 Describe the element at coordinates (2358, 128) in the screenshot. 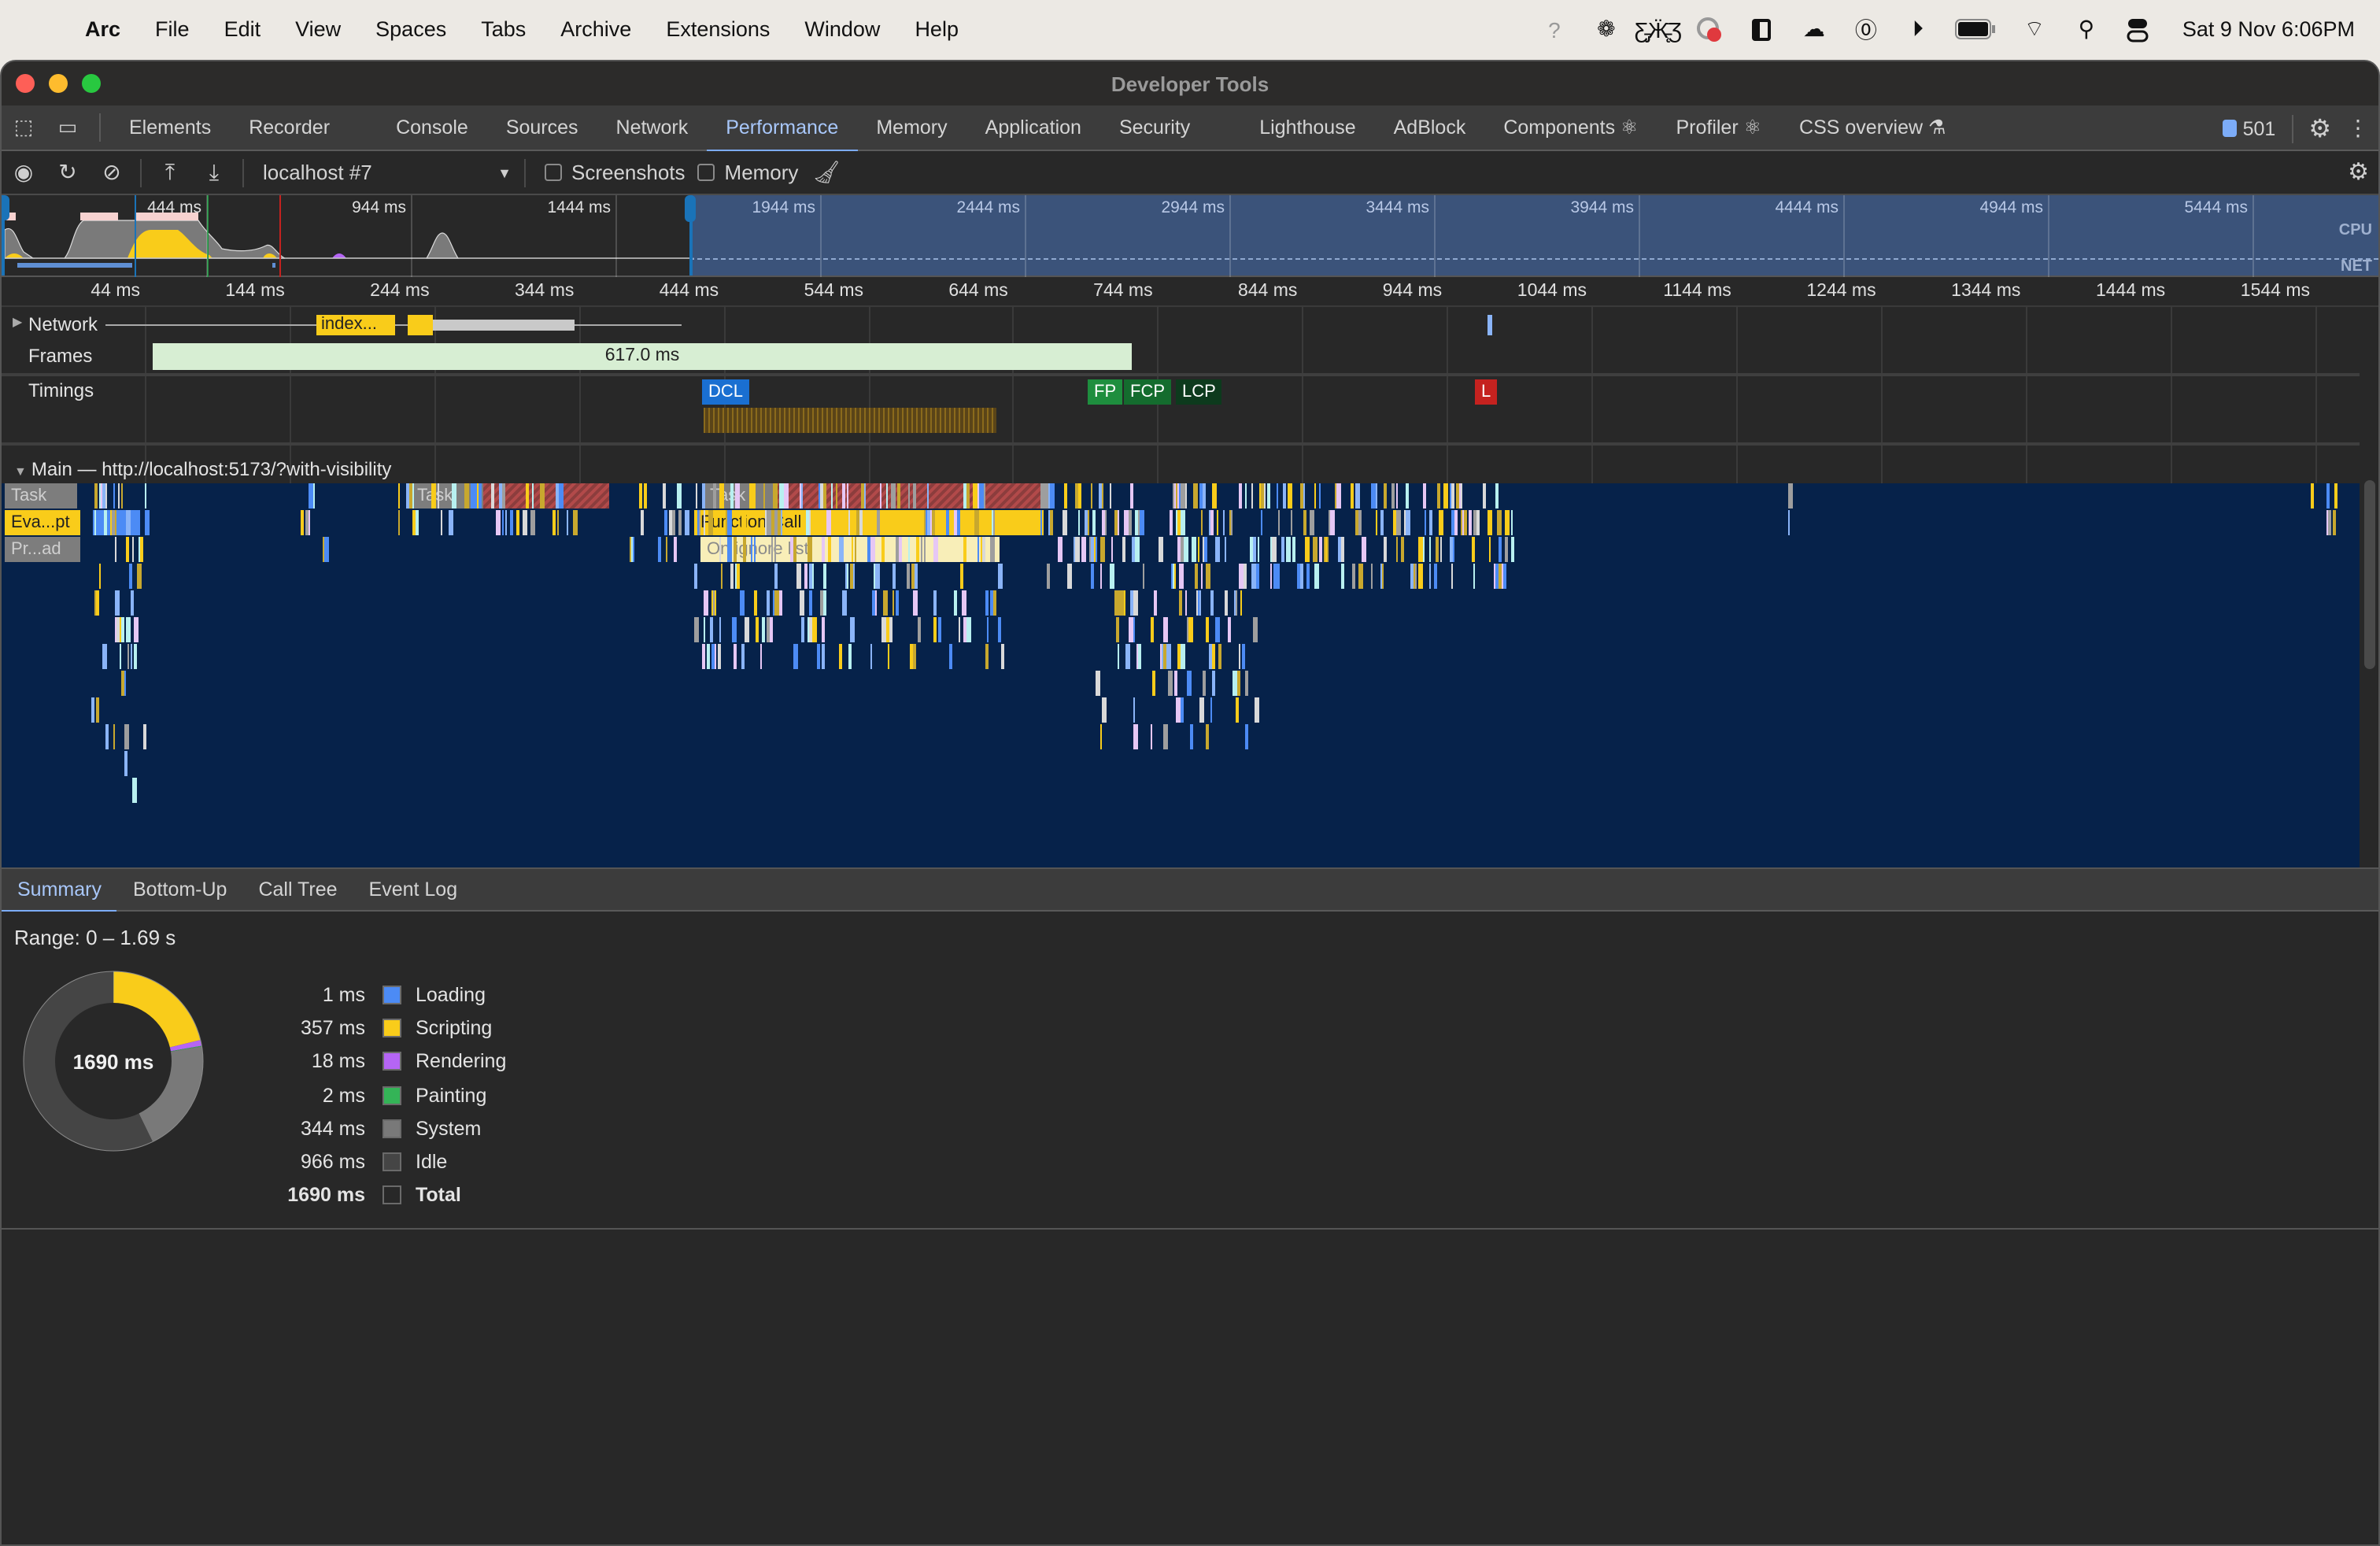

I see `more-options-icon: ⋮` at that location.